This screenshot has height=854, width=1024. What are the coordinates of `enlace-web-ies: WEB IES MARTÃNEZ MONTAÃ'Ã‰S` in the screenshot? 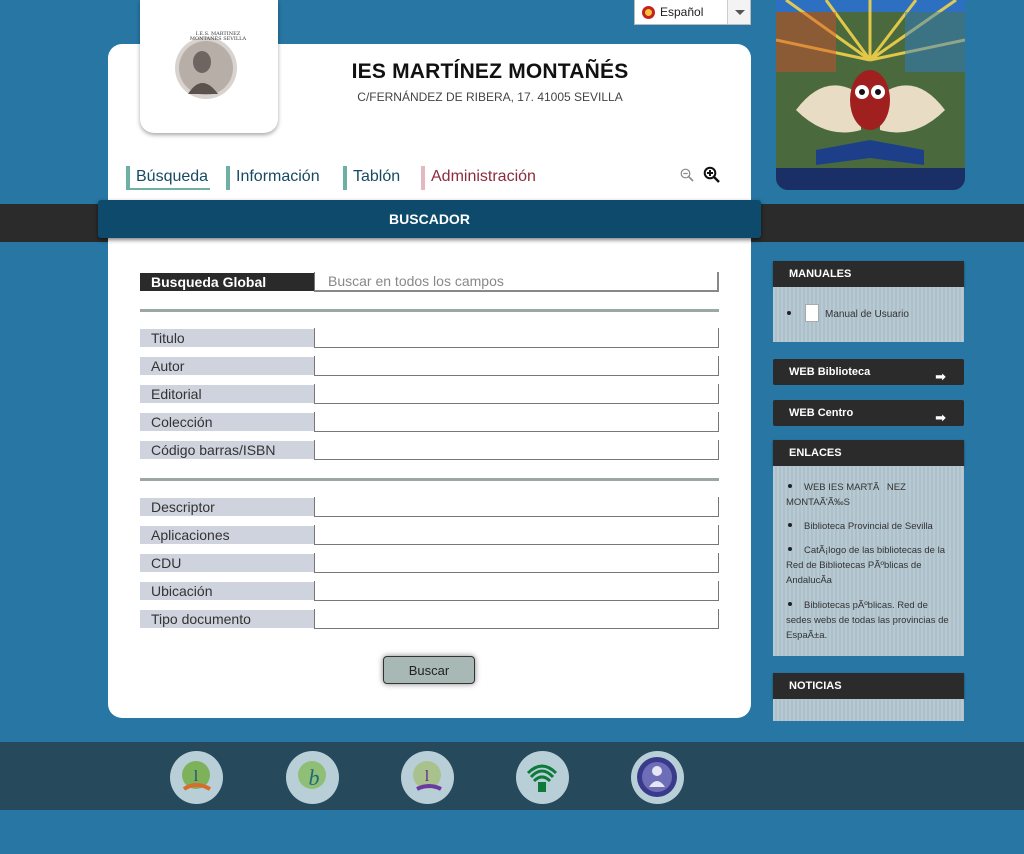 It's located at (868, 495).